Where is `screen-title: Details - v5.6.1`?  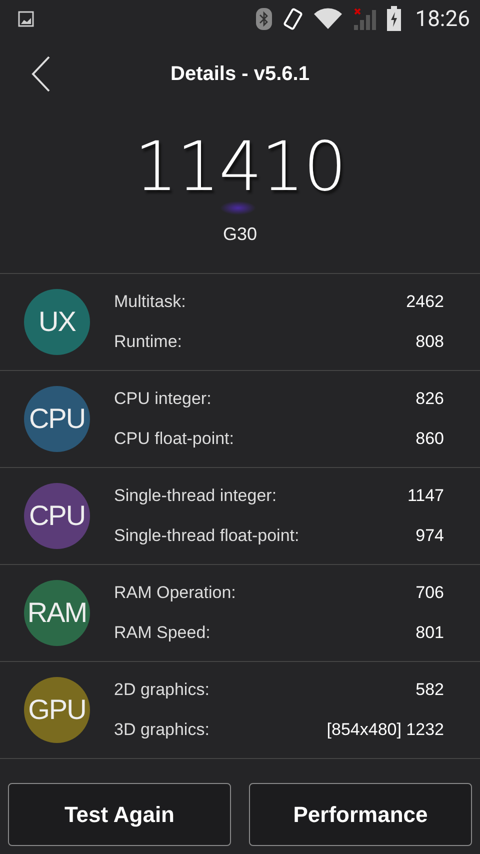 screen-title: Details - v5.6.1 is located at coordinates (240, 74).